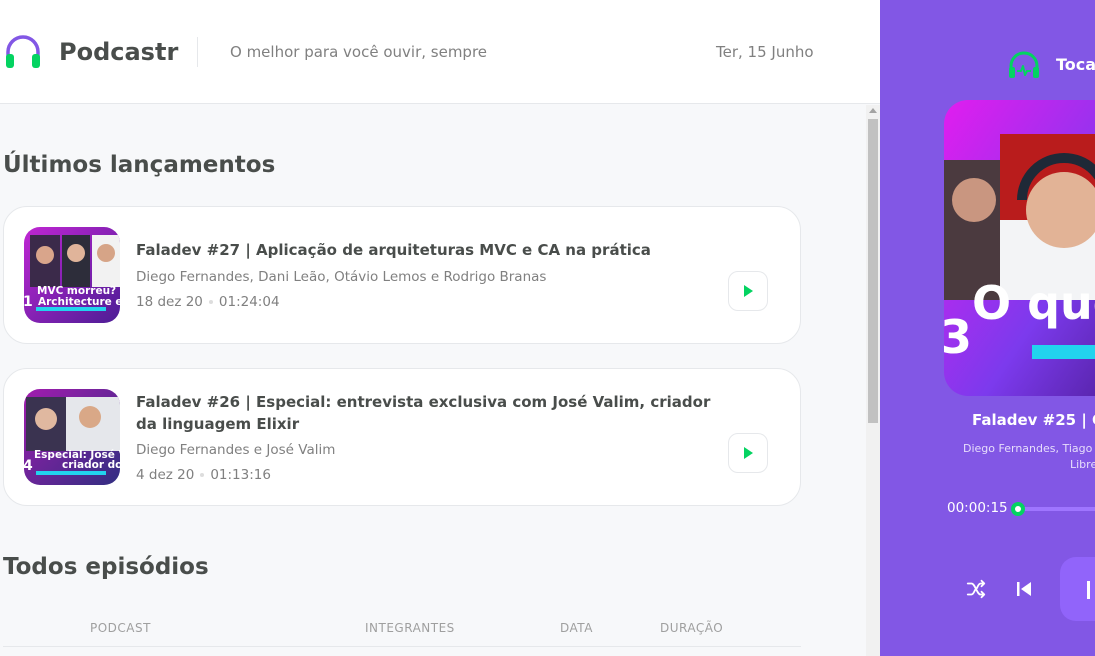 The width and height of the screenshot is (1095, 656). I want to click on all-episodes-section-title: Todos episódios, so click(106, 567).